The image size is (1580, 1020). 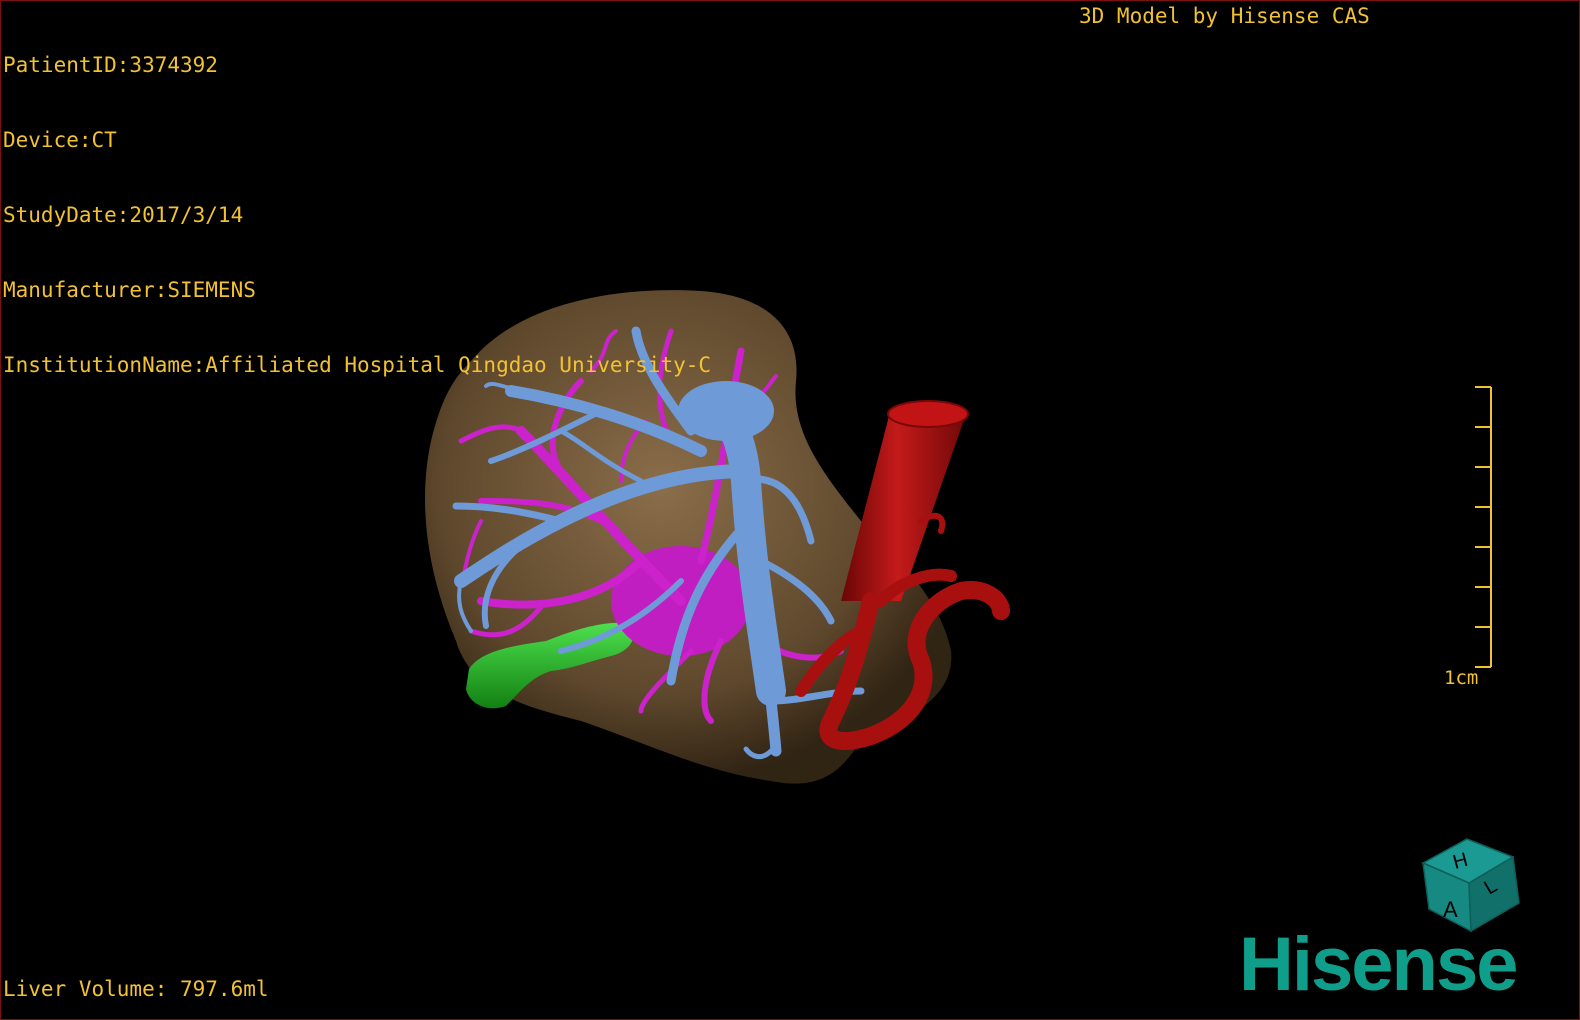 I want to click on scale-bar-label: 1cm, so click(x=1461, y=678).